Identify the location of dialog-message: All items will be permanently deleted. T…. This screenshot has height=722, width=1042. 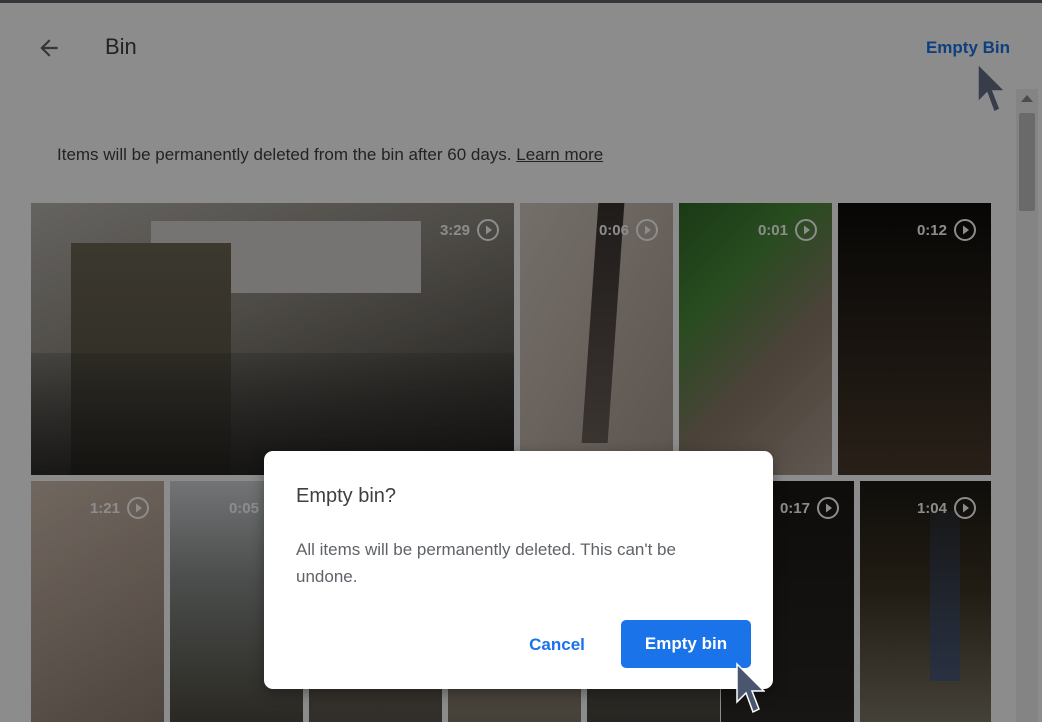
(486, 563).